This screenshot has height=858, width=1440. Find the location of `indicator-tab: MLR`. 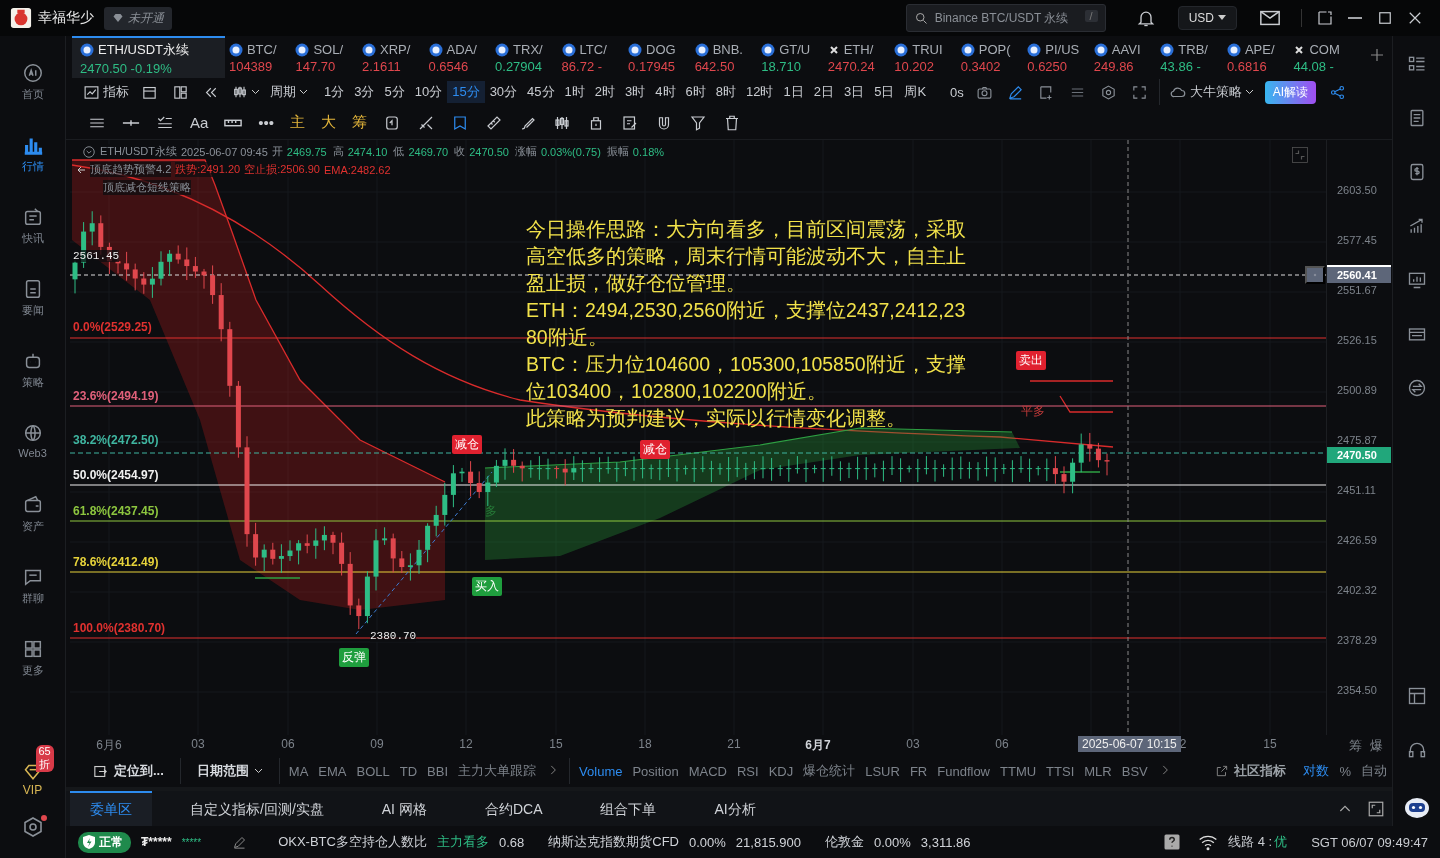

indicator-tab: MLR is located at coordinates (1098, 771).